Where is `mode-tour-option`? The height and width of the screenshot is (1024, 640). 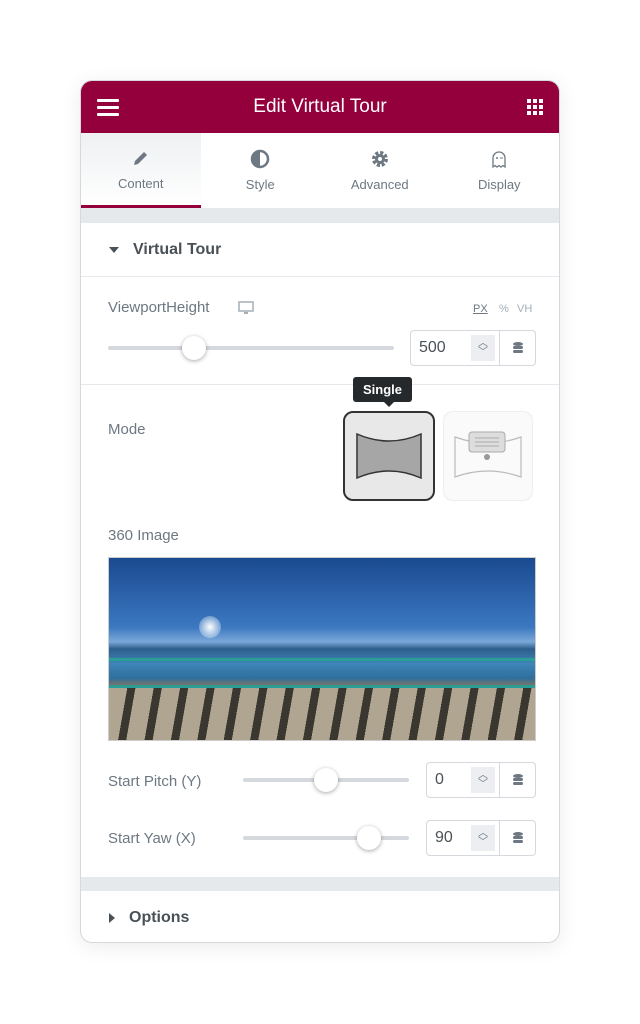 mode-tour-option is located at coordinates (488, 456).